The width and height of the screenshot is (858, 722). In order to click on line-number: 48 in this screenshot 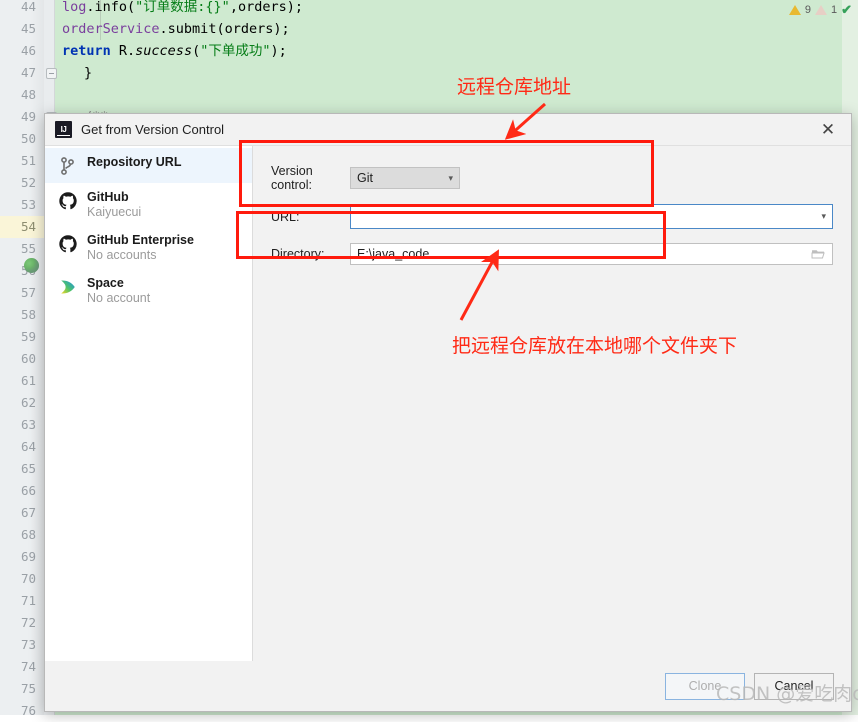, I will do `click(28, 94)`.